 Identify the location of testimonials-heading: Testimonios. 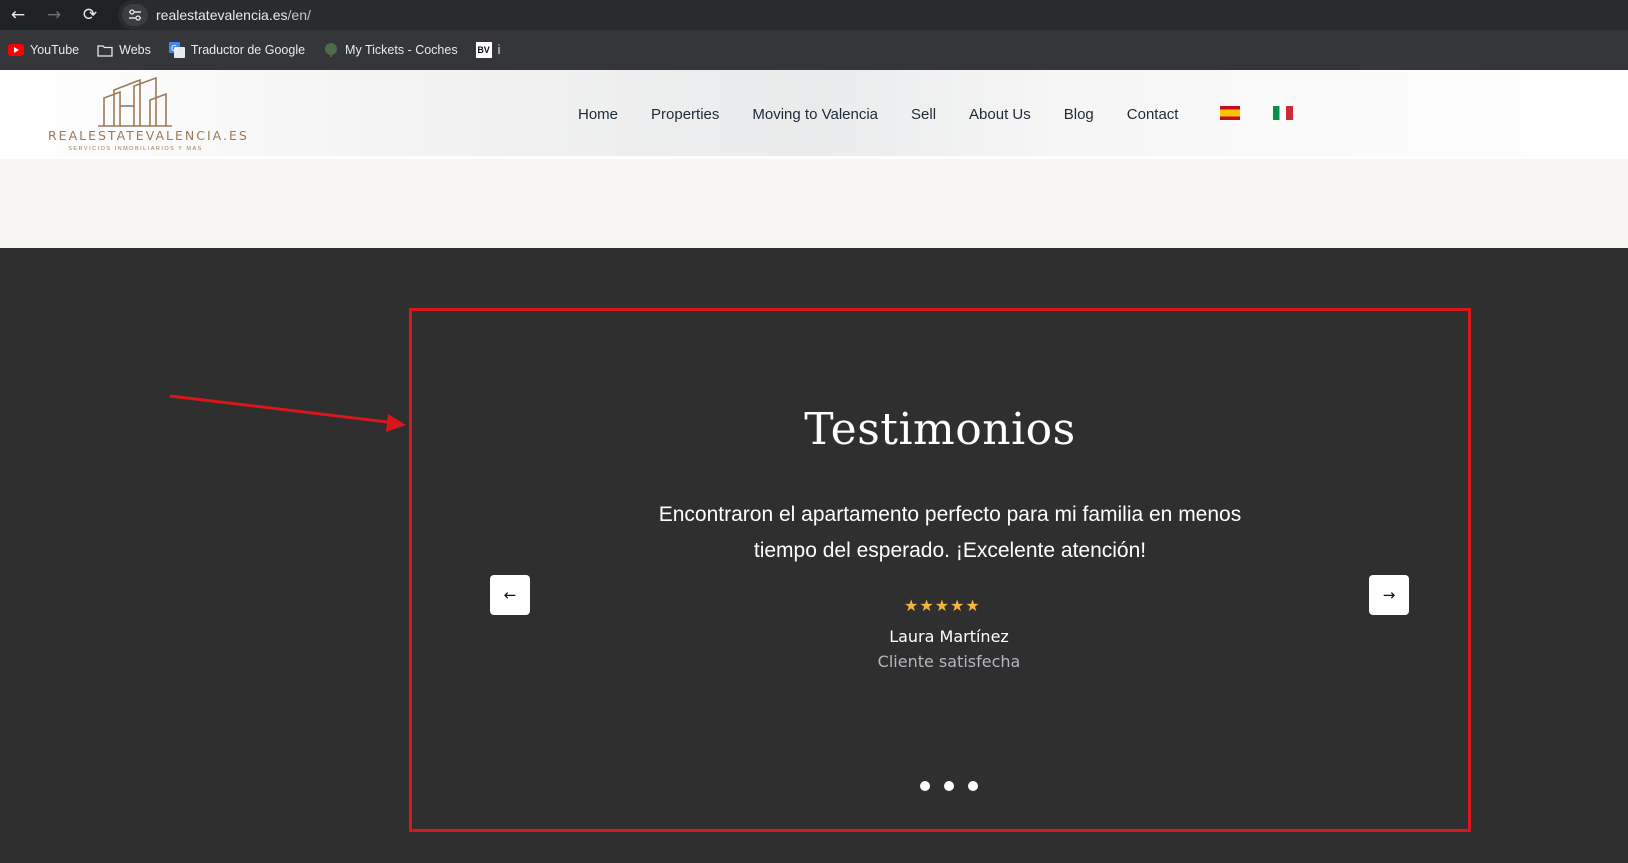
(940, 429).